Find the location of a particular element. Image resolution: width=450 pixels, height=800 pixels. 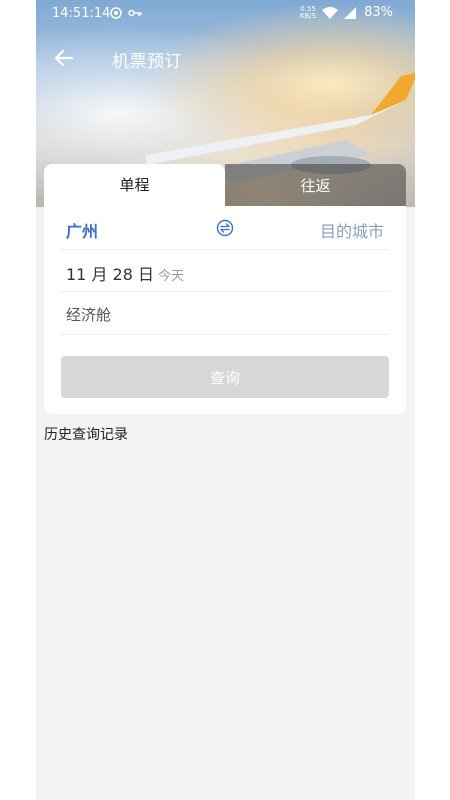

tab-round-trip: 往返 is located at coordinates (315, 185).